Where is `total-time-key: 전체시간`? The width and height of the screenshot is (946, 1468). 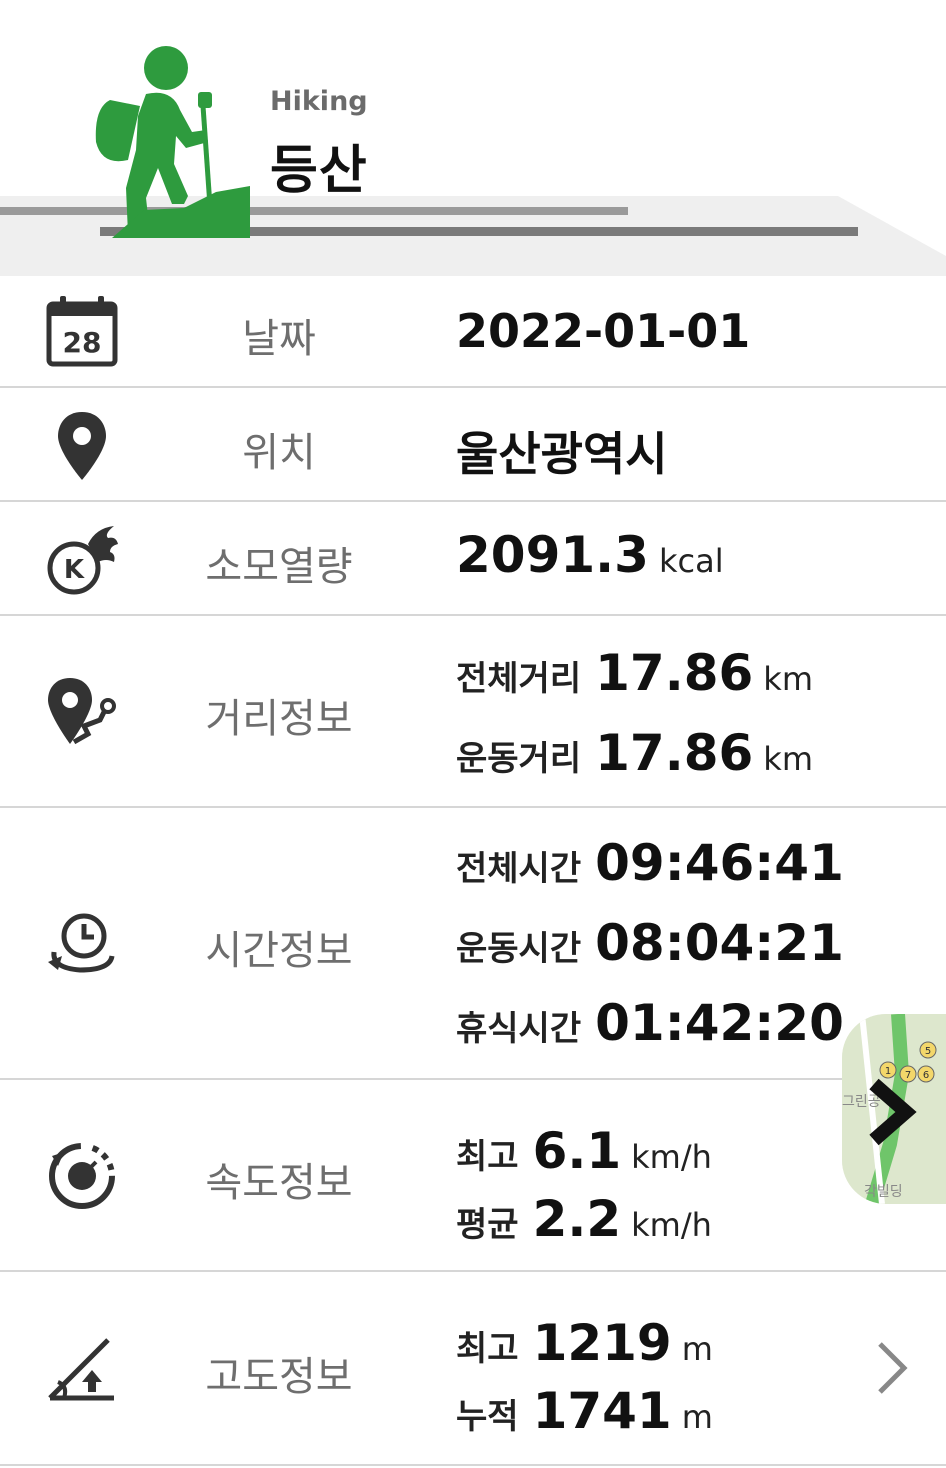 total-time-key: 전체시간 is located at coordinates (519, 869).